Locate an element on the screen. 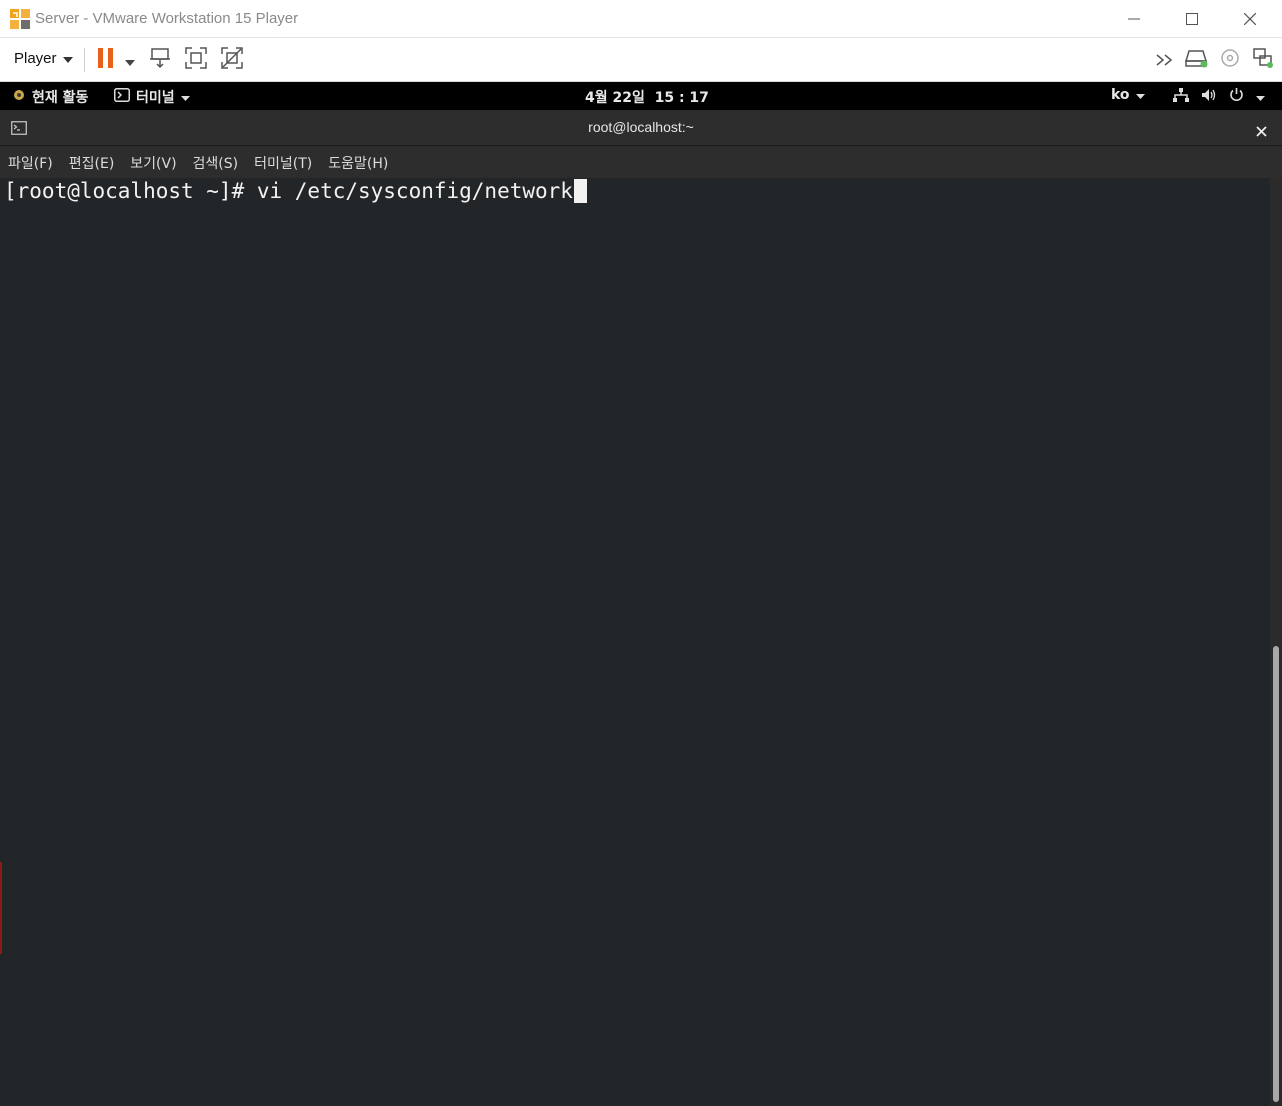 This screenshot has height=1106, width=1282. gnome-foot-icon is located at coordinates (19, 97).